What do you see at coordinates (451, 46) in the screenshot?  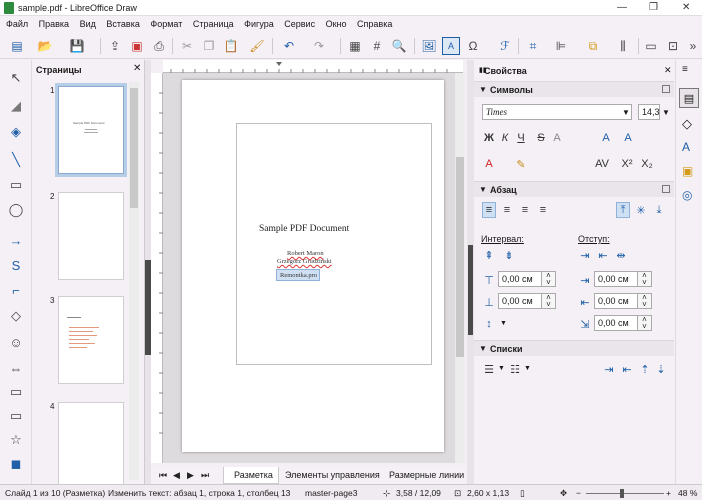 I see `textbox-icon: A` at bounding box center [451, 46].